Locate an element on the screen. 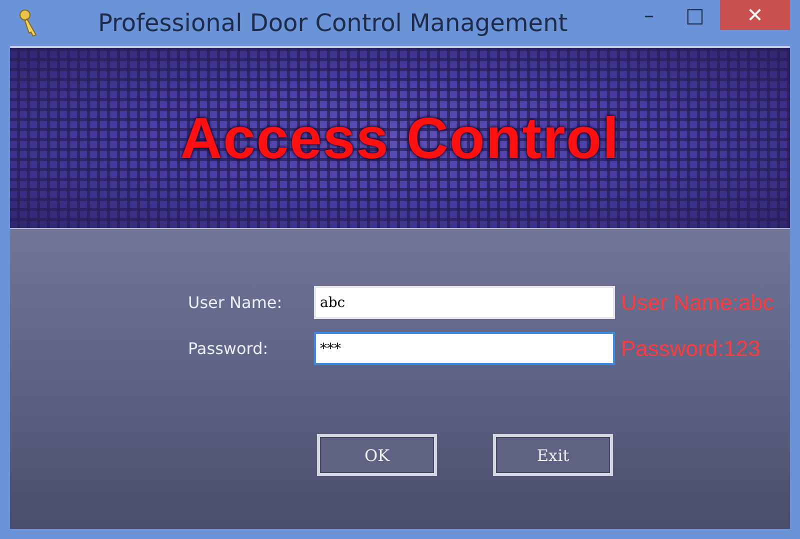 The width and height of the screenshot is (800, 539). field-label: User Name: is located at coordinates (236, 302).